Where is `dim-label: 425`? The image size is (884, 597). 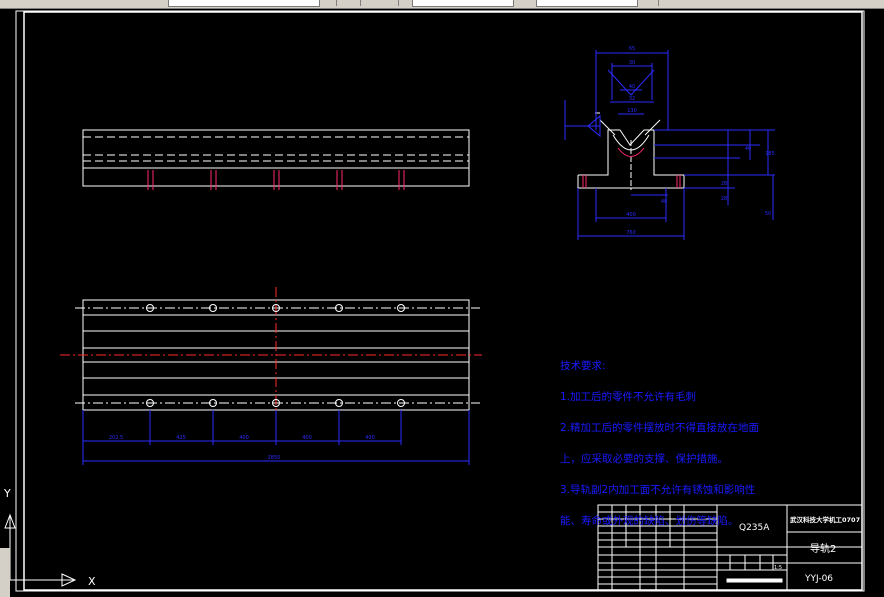 dim-label: 425 is located at coordinates (181, 438).